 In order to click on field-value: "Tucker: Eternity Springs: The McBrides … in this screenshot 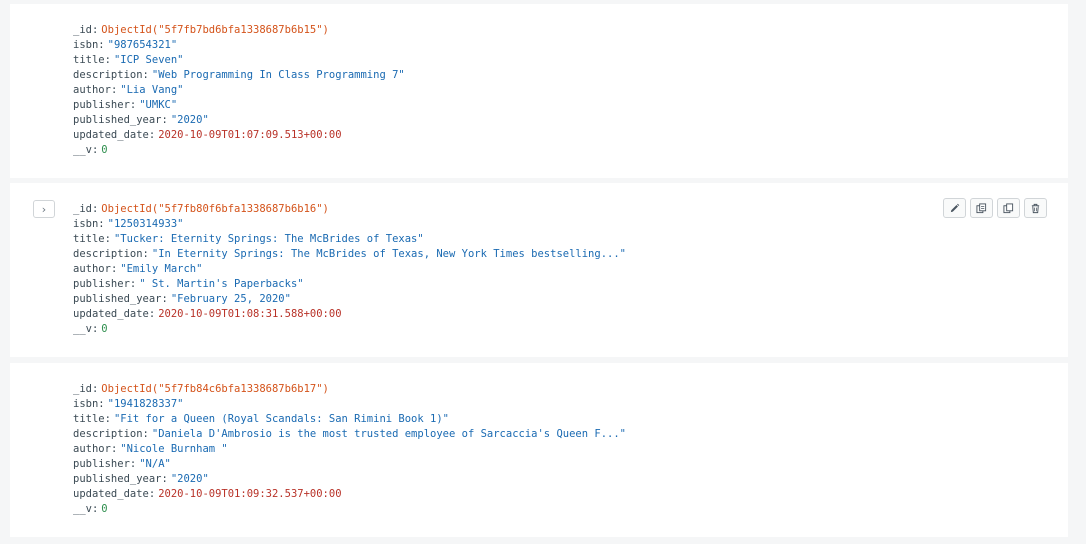, I will do `click(268, 239)`.